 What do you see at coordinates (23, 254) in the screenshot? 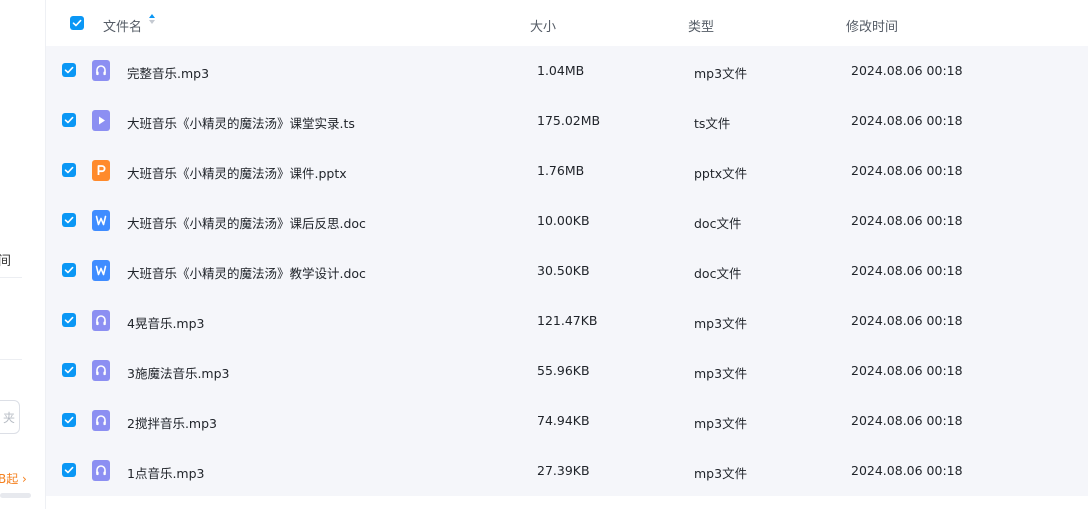
I see `sidebar: 间 夹 B起 ›` at bounding box center [23, 254].